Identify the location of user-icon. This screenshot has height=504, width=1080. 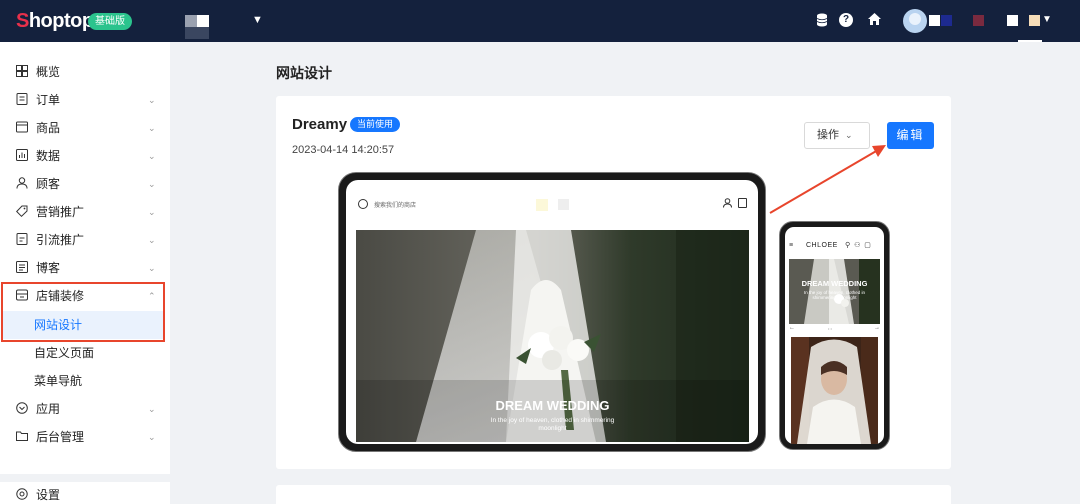
(727, 204).